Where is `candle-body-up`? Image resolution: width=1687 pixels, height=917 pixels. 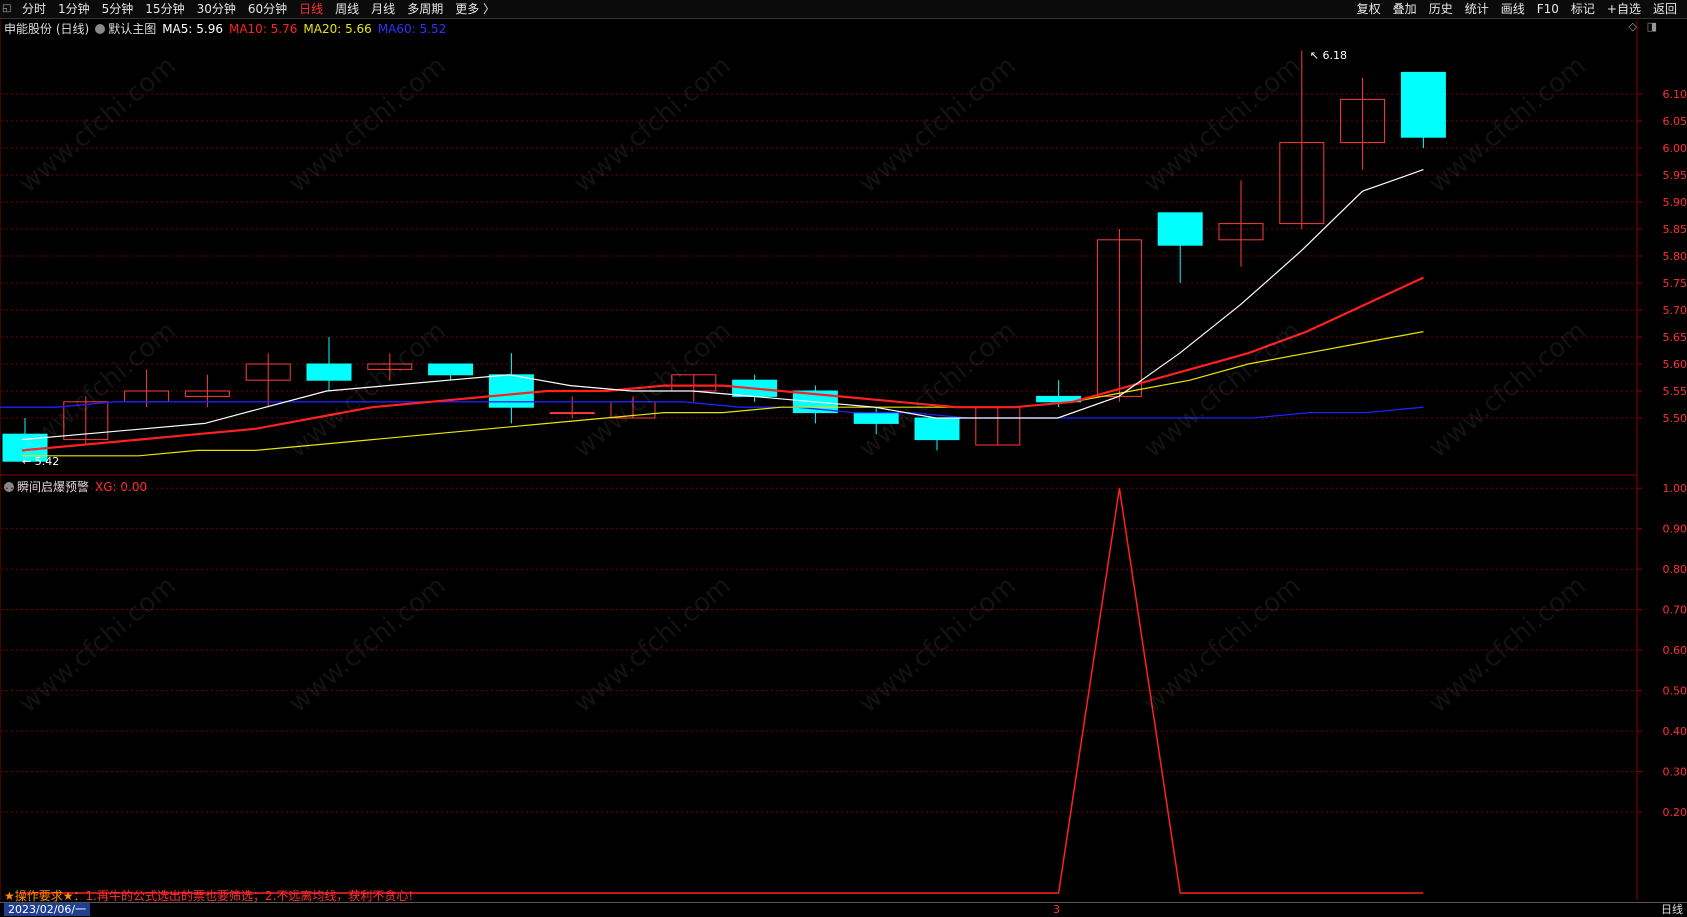 candle-body-up is located at coordinates (572, 413).